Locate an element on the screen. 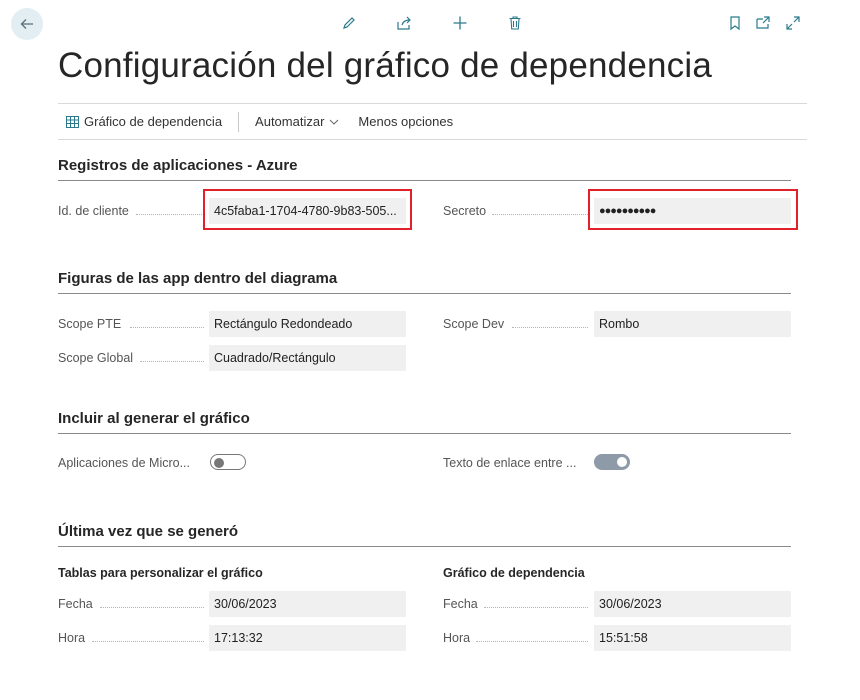 This screenshot has height=700, width=860. plus-icon is located at coordinates (460, 23).